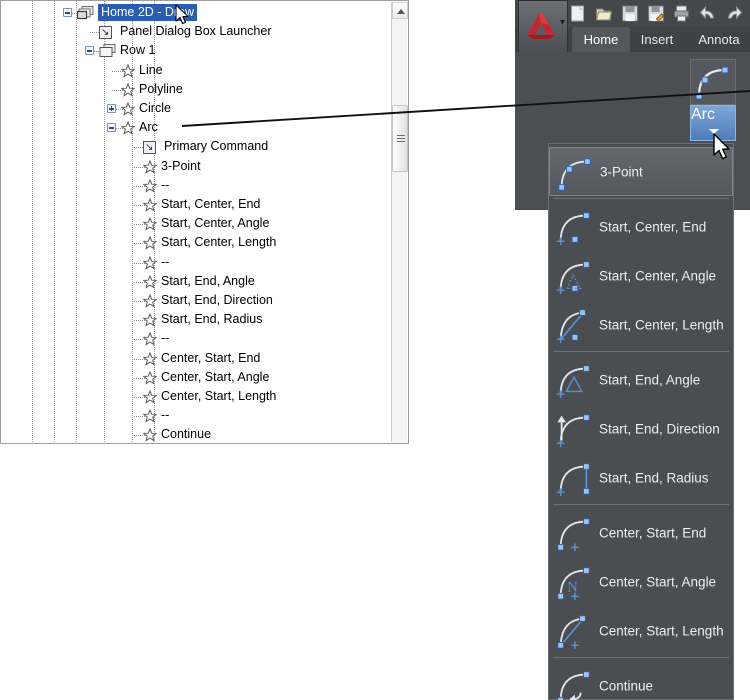  I want to click on tab-label: Annota, so click(719, 39).